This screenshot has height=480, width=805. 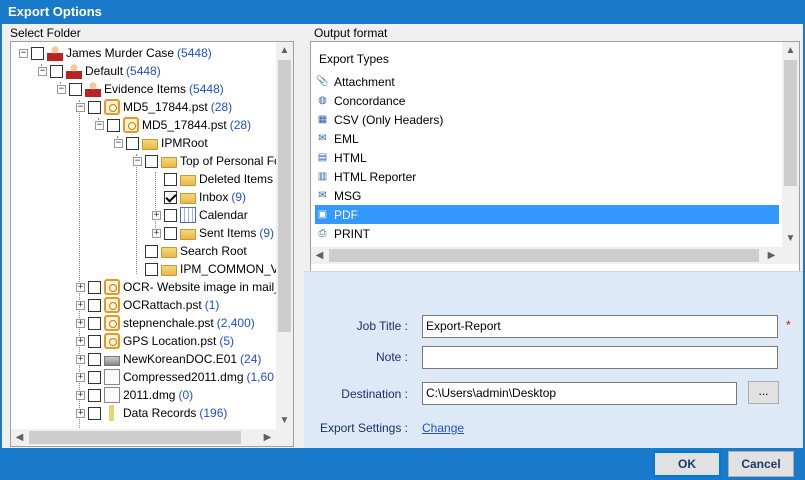 What do you see at coordinates (169, 270) in the screenshot?
I see `folder-icon` at bounding box center [169, 270].